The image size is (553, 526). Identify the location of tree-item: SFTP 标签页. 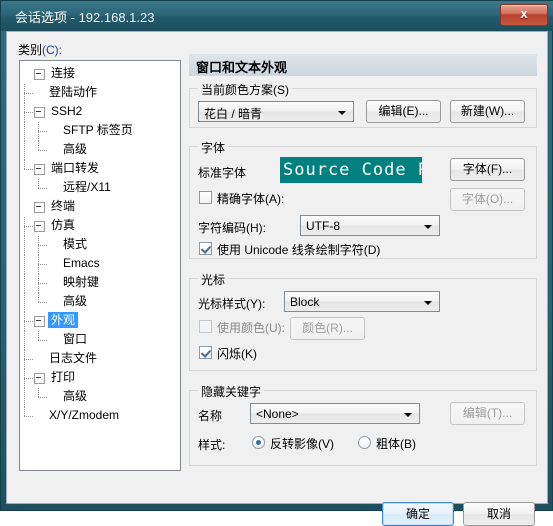
(100, 132).